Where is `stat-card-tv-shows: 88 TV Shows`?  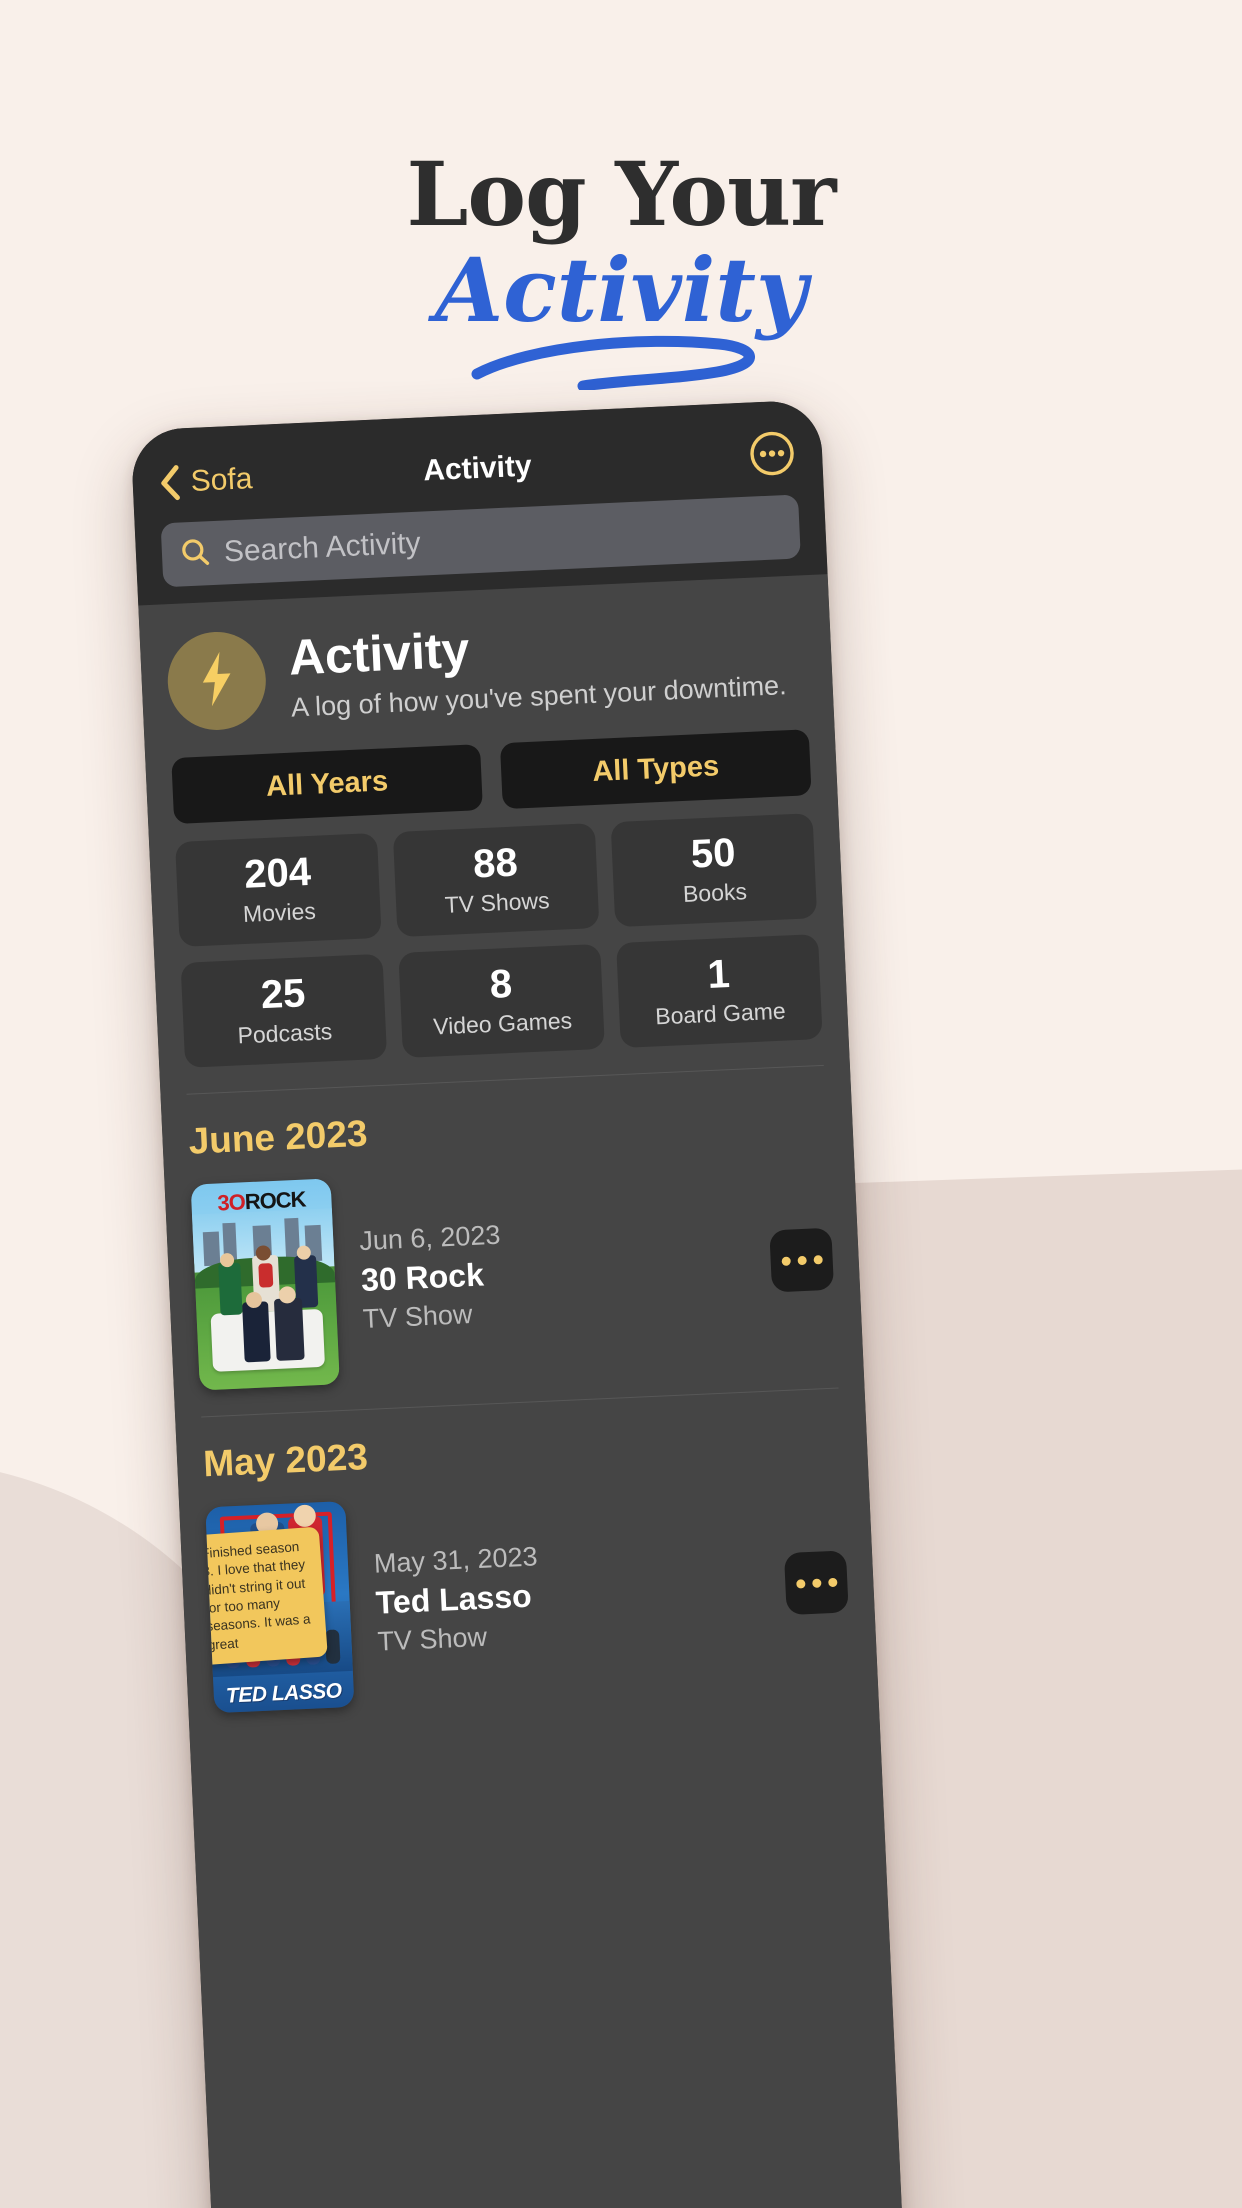 stat-card-tv-shows: 88 TV Shows is located at coordinates (496, 880).